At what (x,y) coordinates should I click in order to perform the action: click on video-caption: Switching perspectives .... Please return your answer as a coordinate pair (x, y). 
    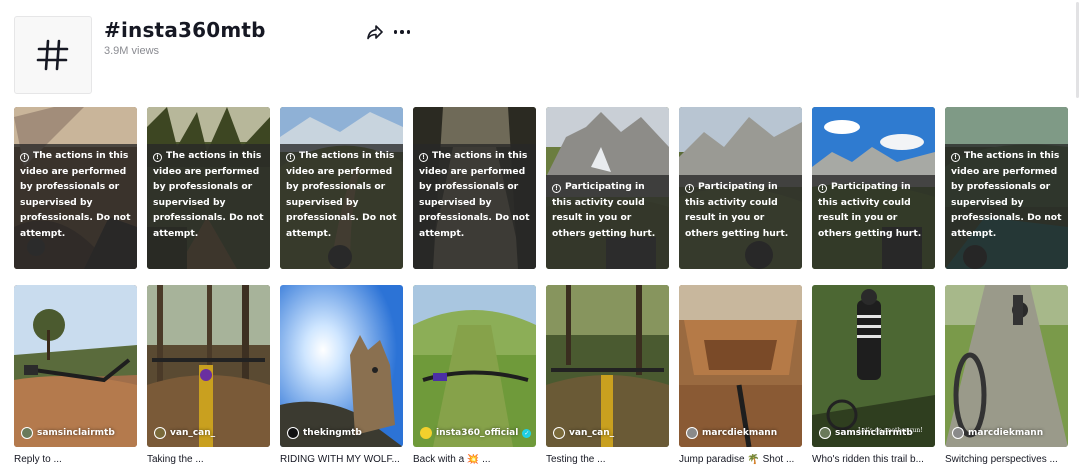
    Looking at the image, I should click on (1006, 460).